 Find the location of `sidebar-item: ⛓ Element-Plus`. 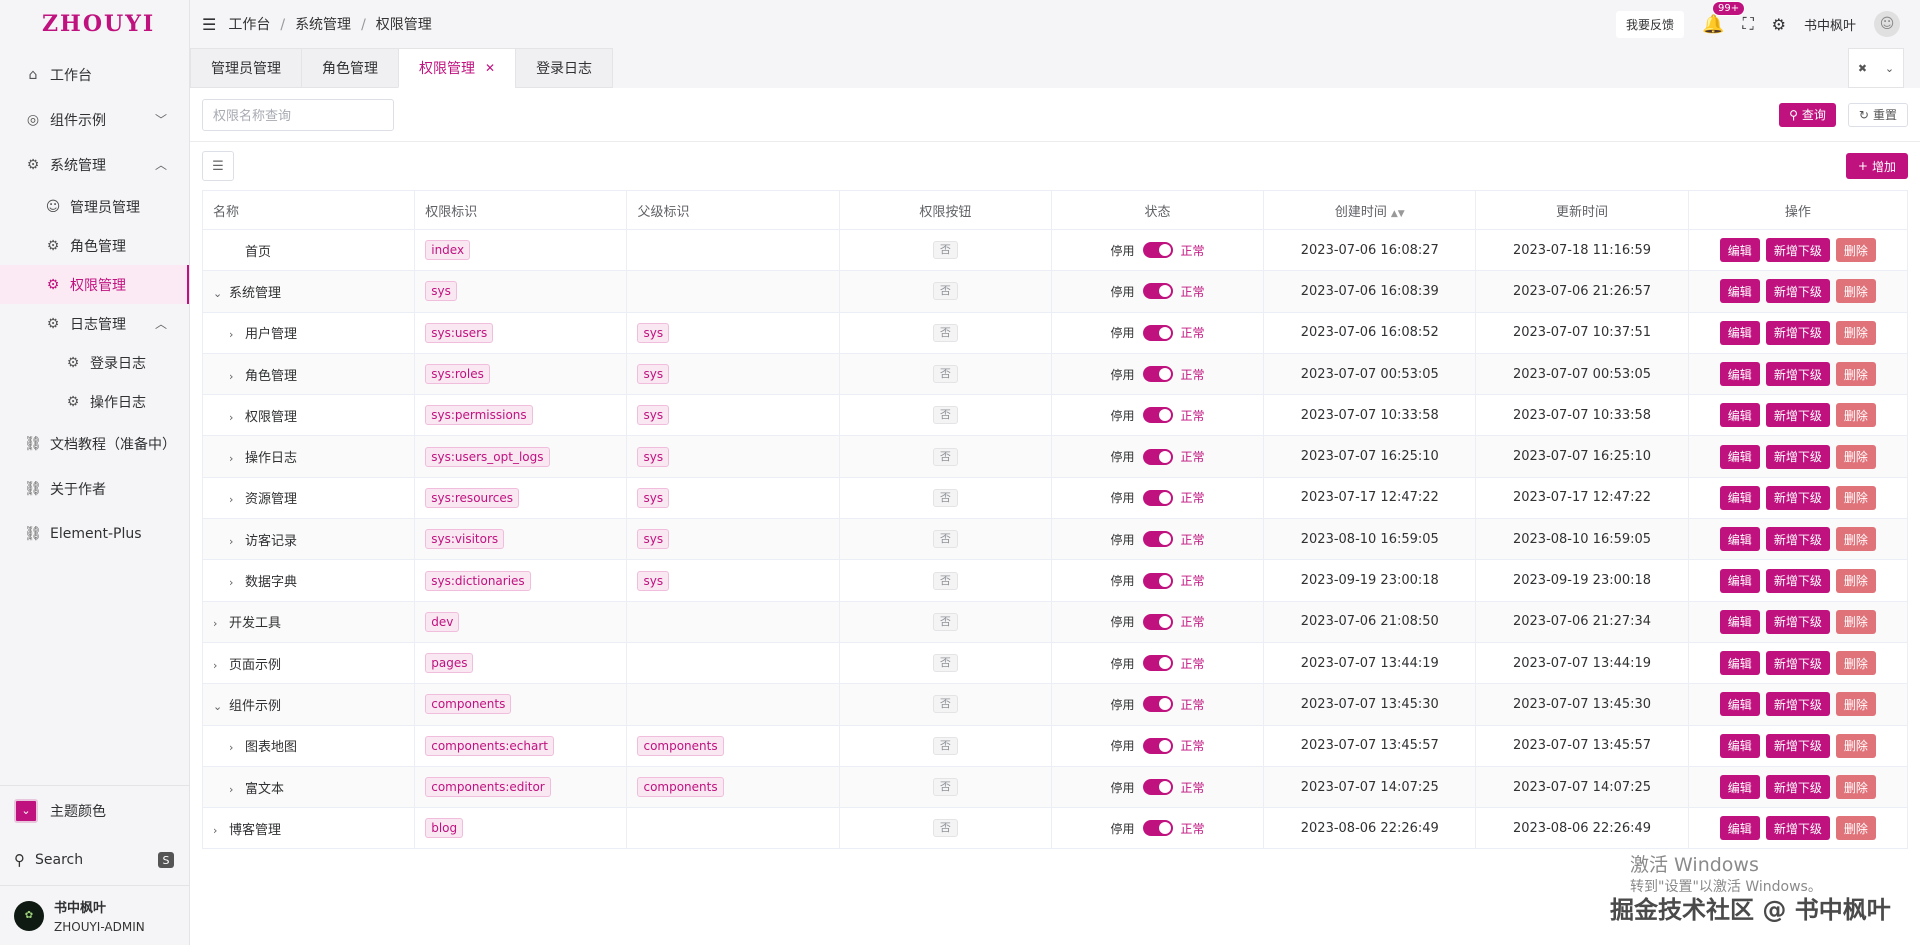

sidebar-item: ⛓ Element-Plus is located at coordinates (94, 533).